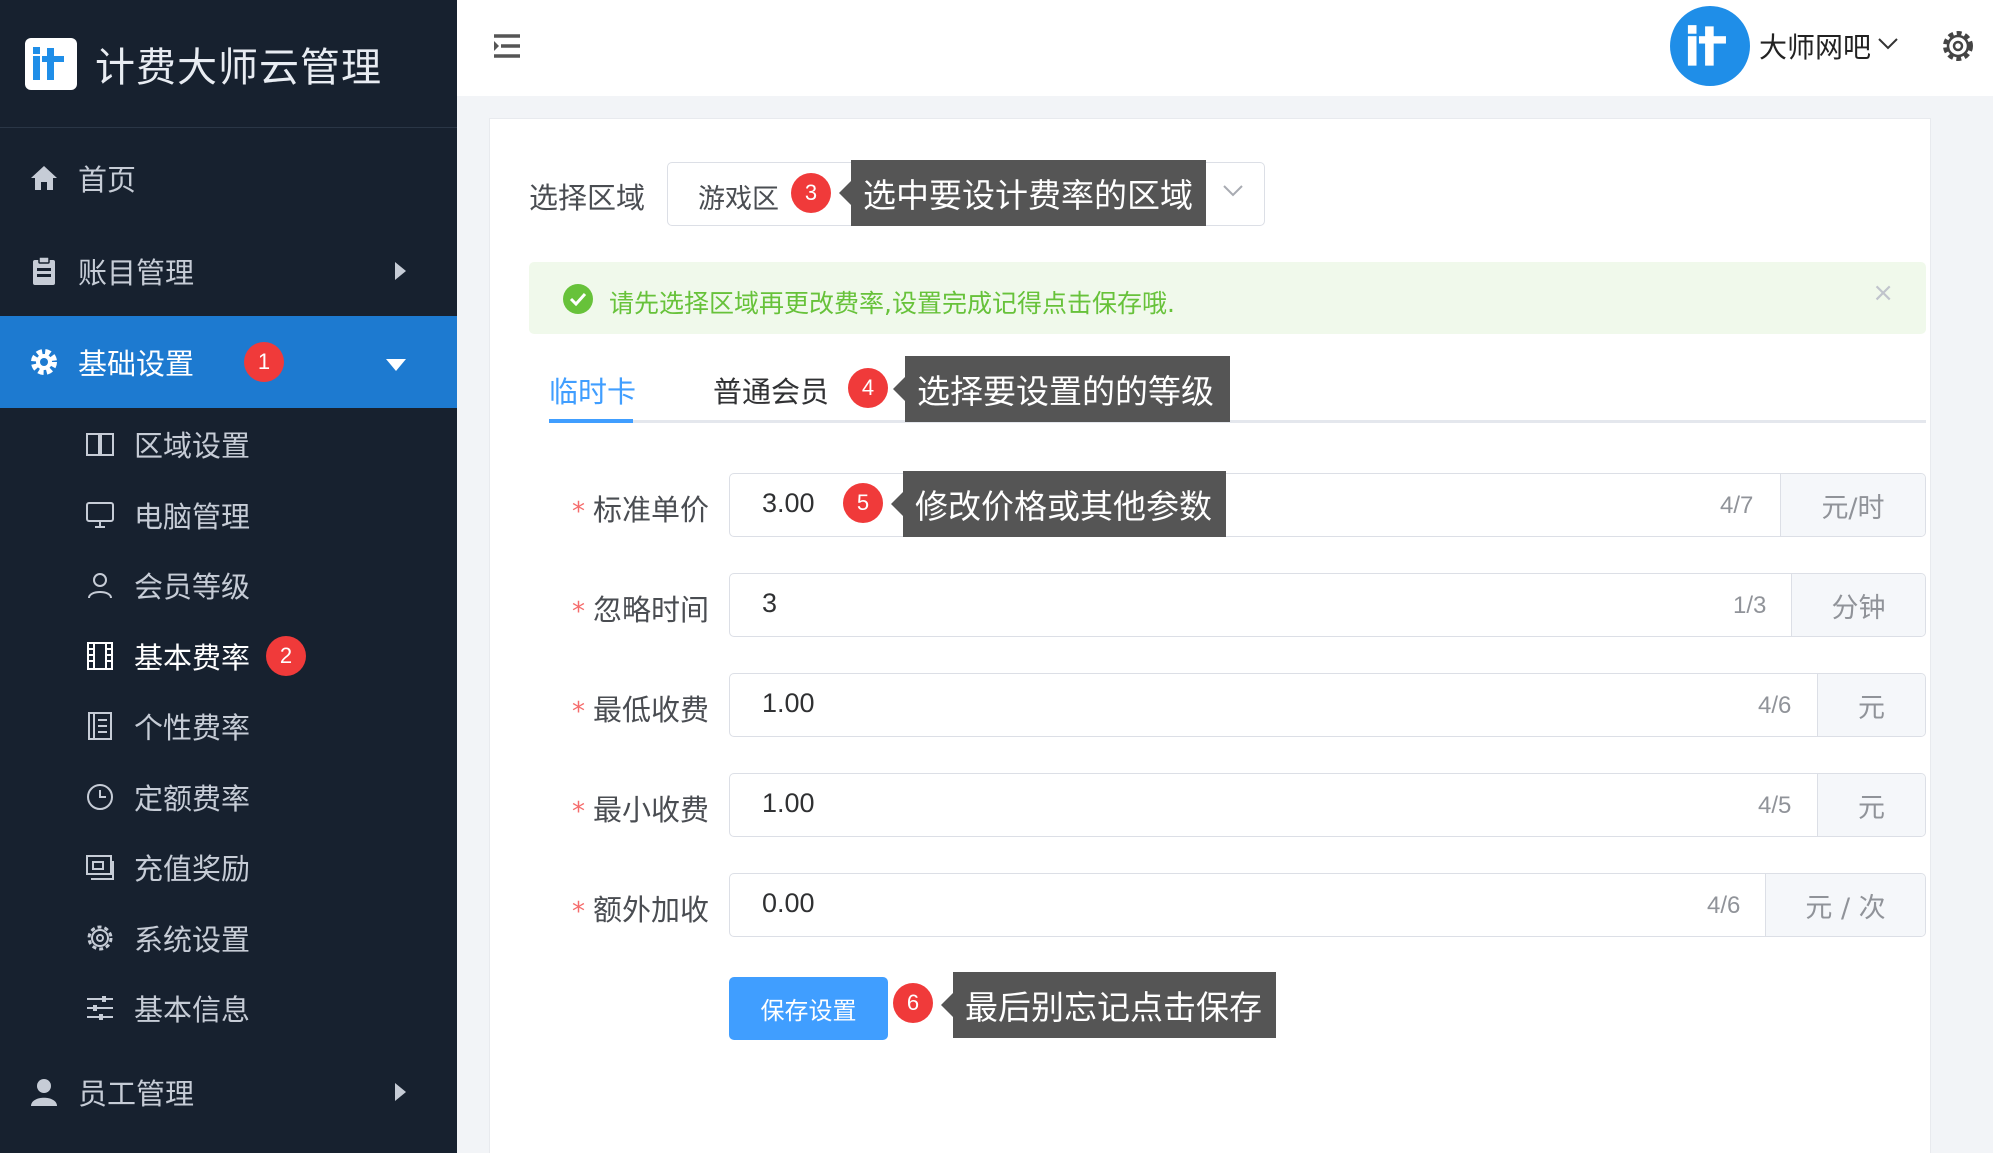  Describe the element at coordinates (100, 444) in the screenshot. I see `book-icon` at that location.